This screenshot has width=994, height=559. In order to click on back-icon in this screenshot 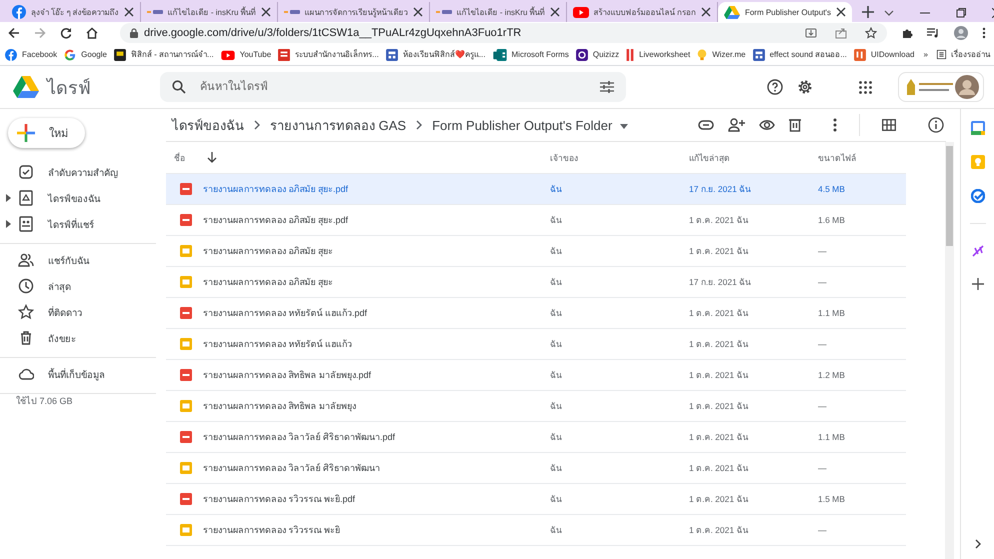, I will do `click(14, 33)`.